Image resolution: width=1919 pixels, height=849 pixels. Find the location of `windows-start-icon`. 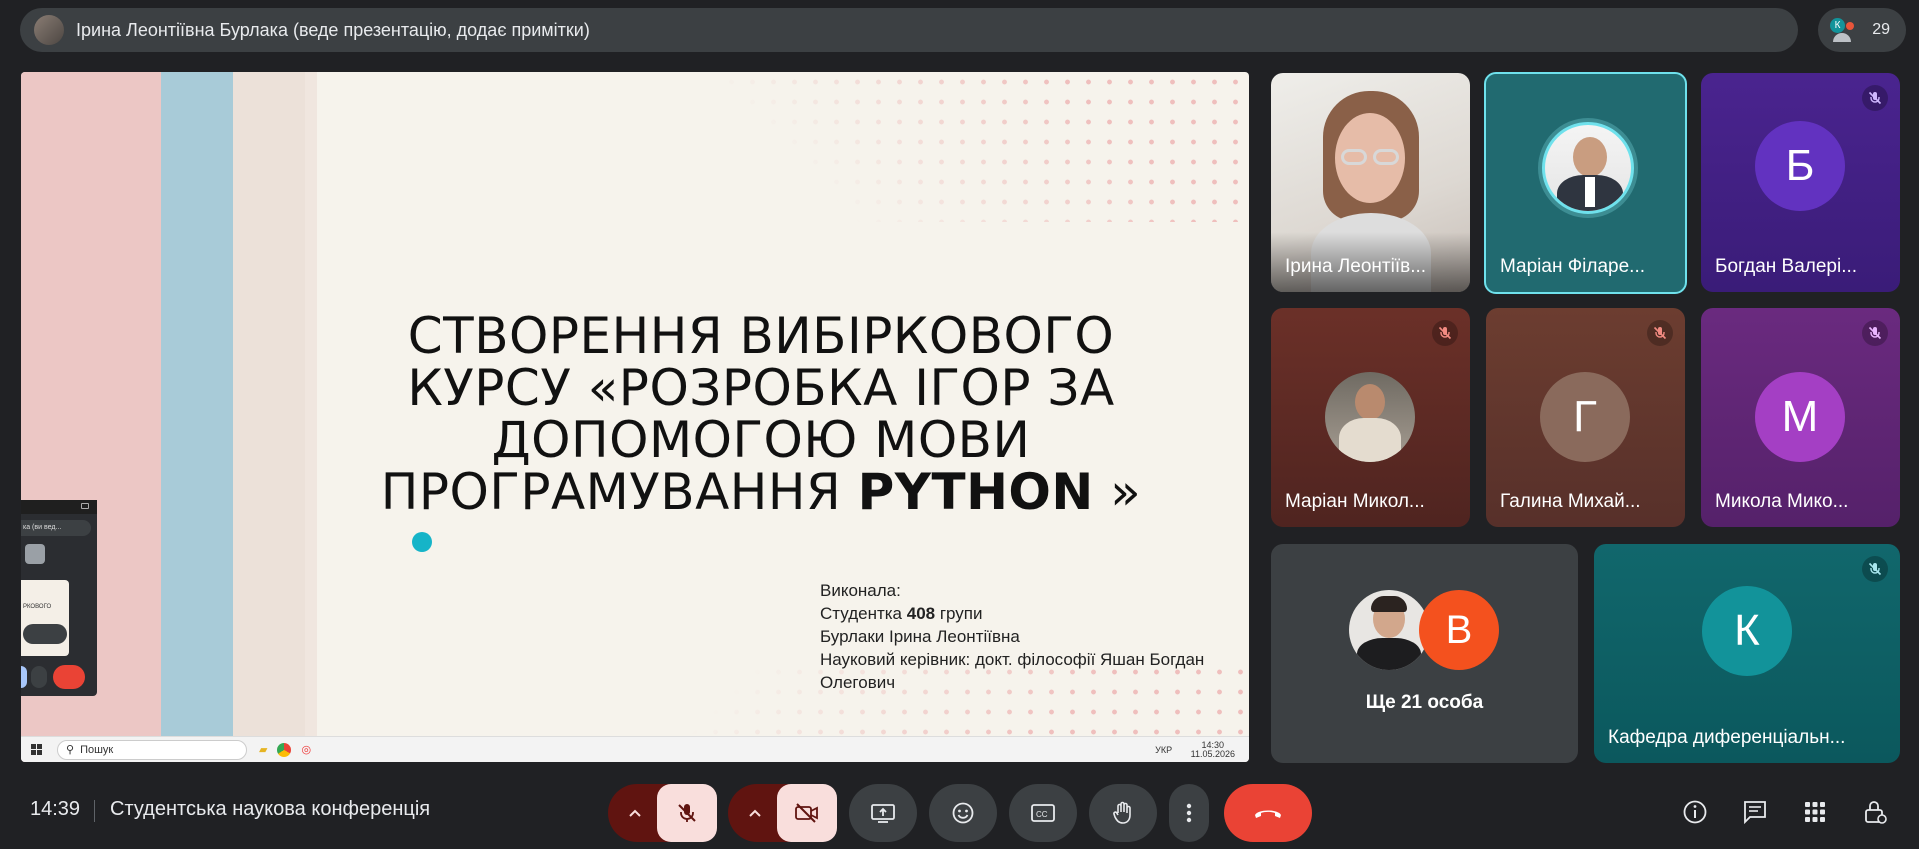

windows-start-icon is located at coordinates (36, 749).